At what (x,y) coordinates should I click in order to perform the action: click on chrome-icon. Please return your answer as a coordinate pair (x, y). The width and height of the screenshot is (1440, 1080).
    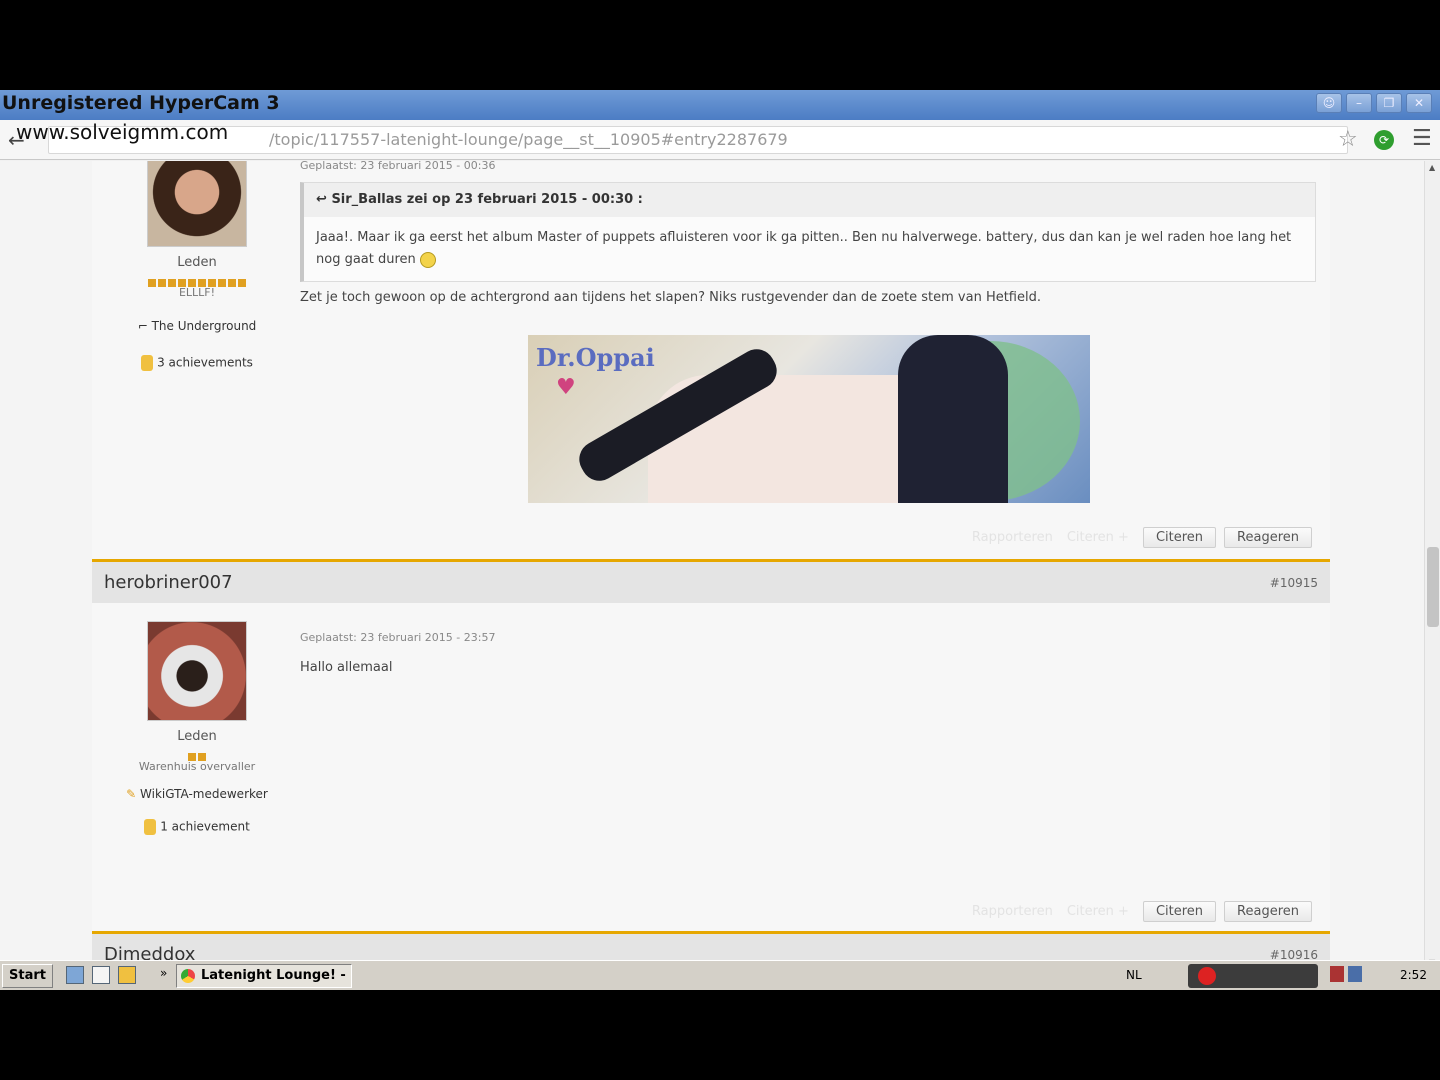
    Looking at the image, I should click on (188, 976).